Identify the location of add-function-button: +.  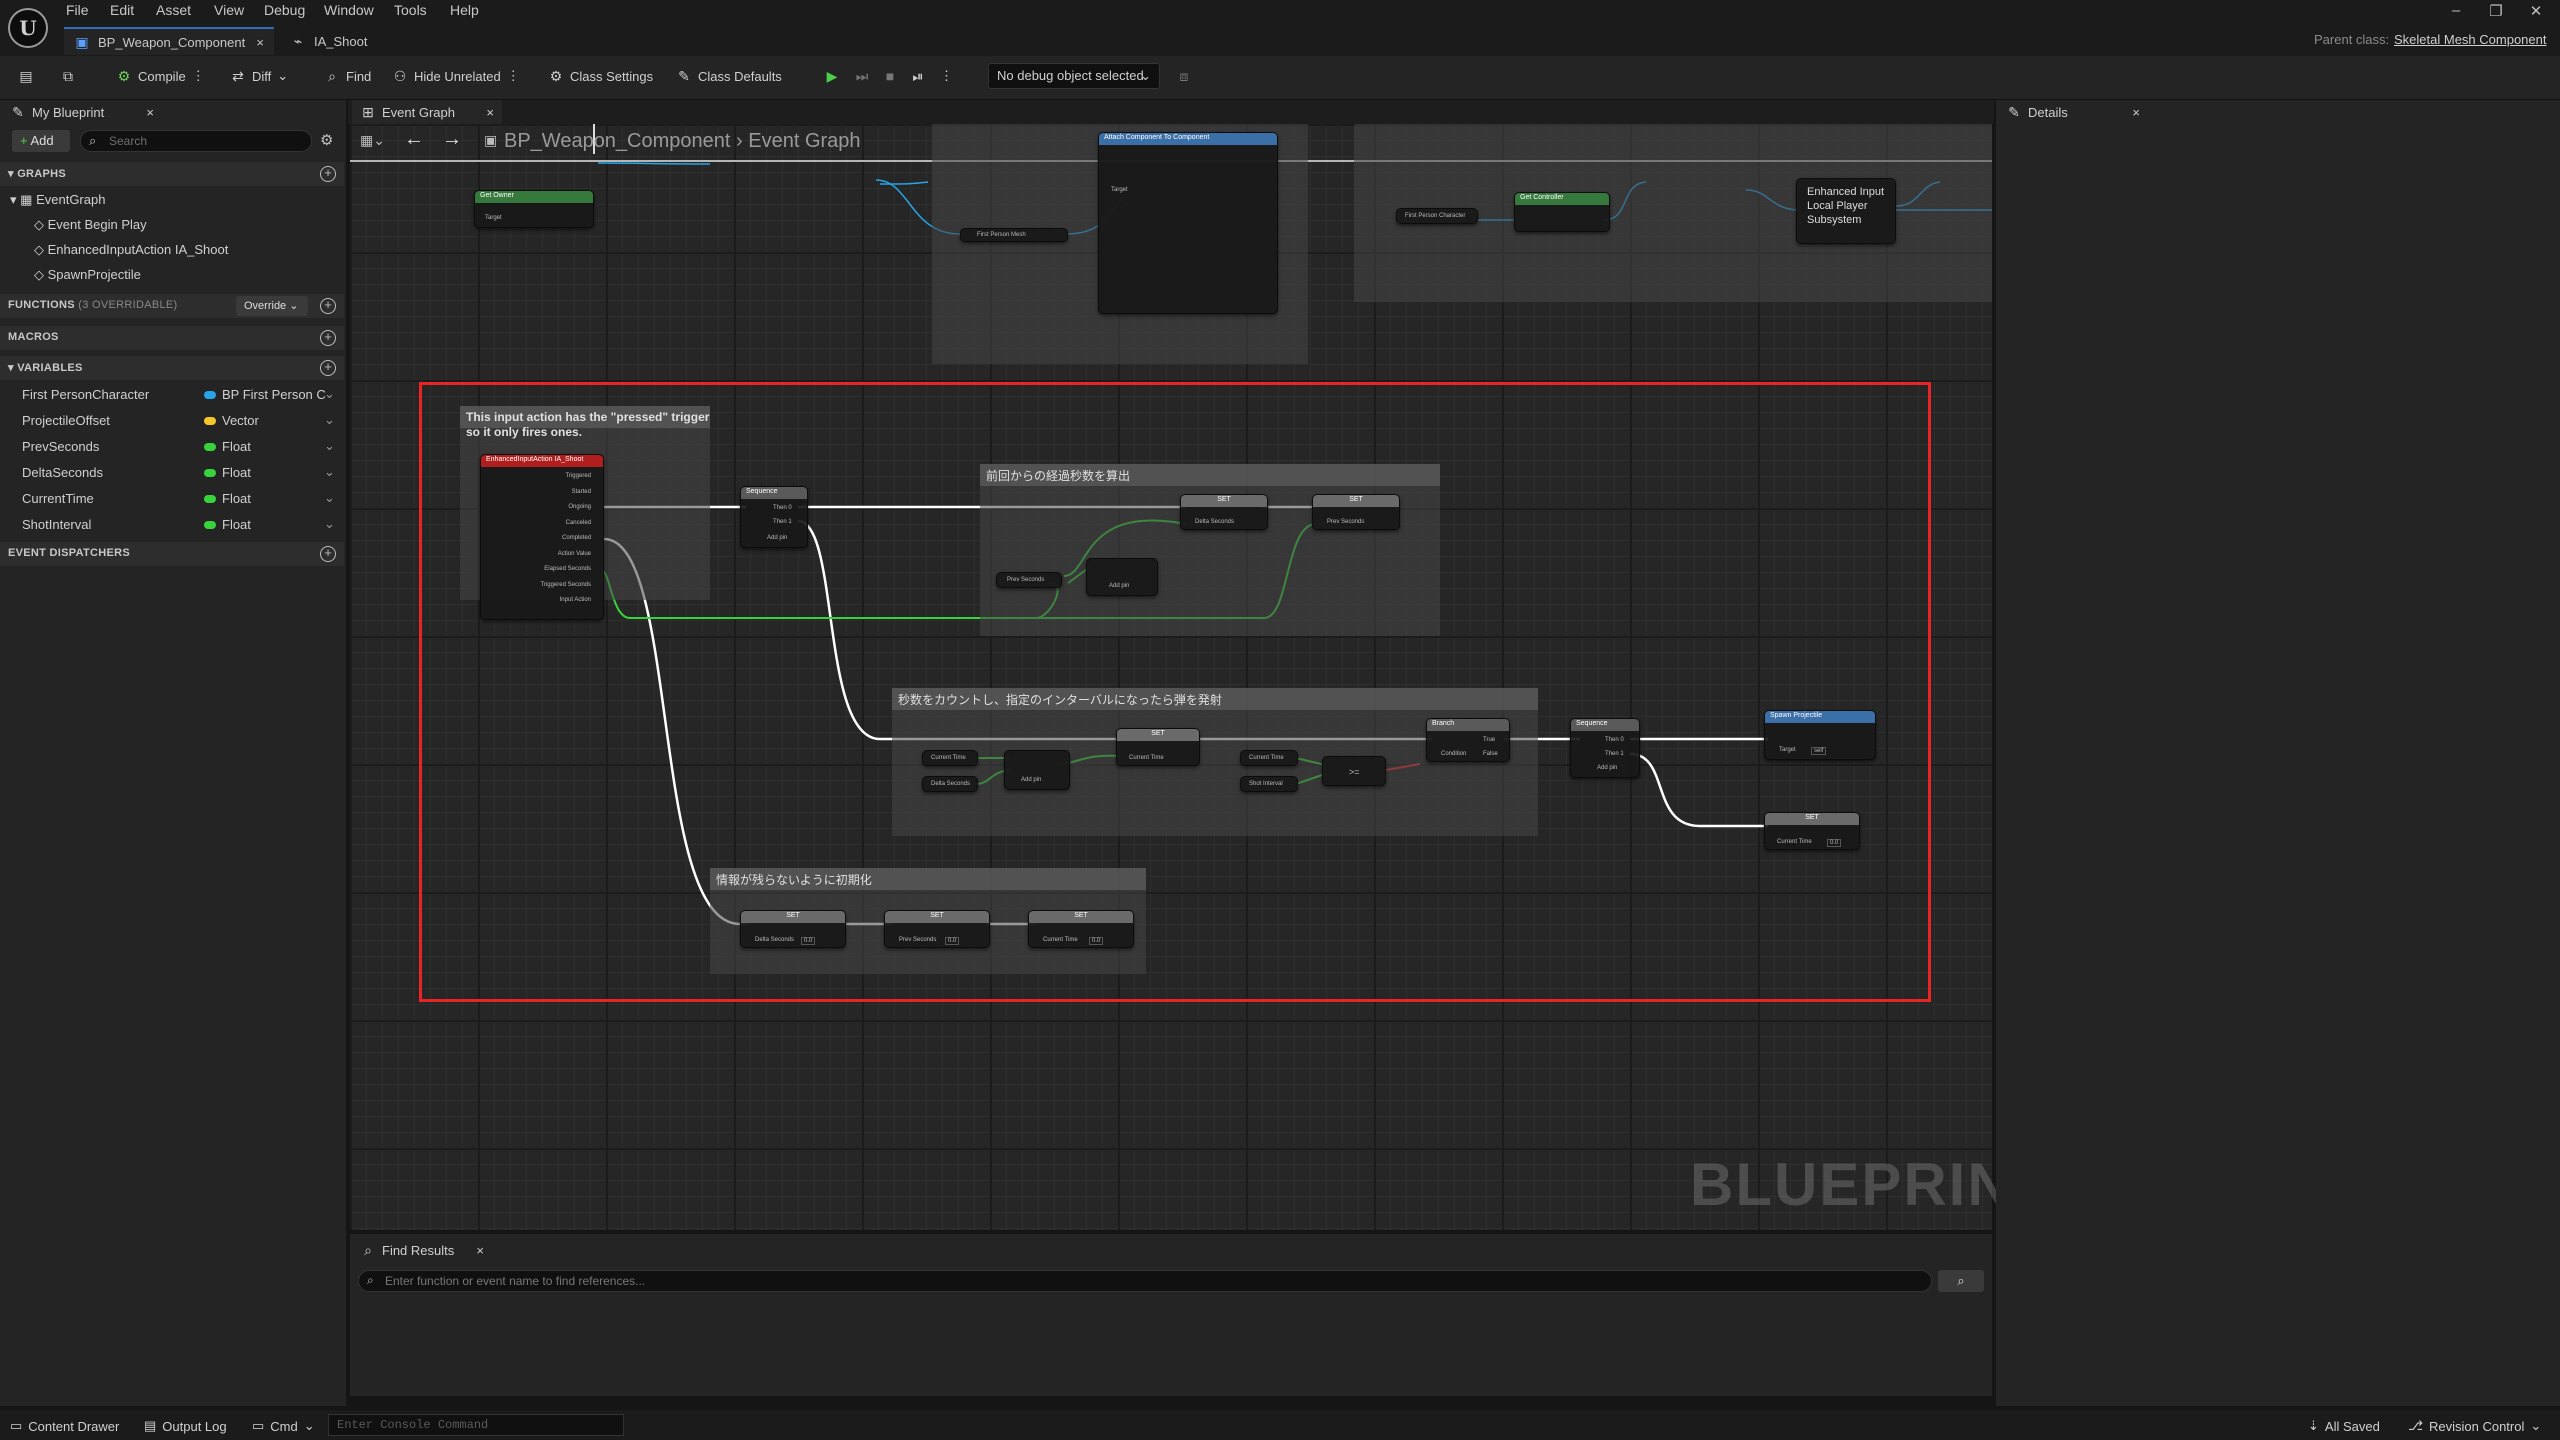
(328, 306).